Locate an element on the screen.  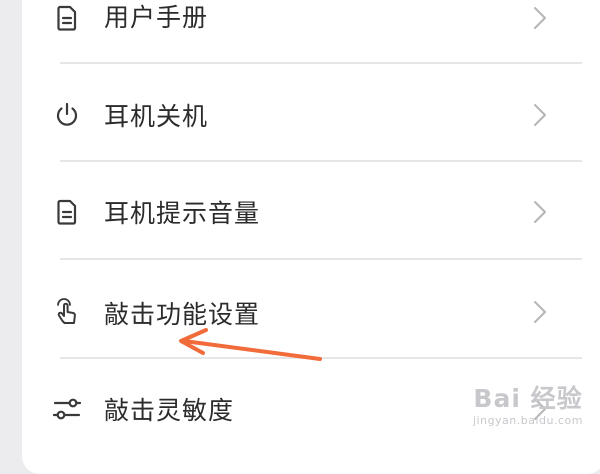
menu-item-label: 耳机关机 is located at coordinates (156, 116).